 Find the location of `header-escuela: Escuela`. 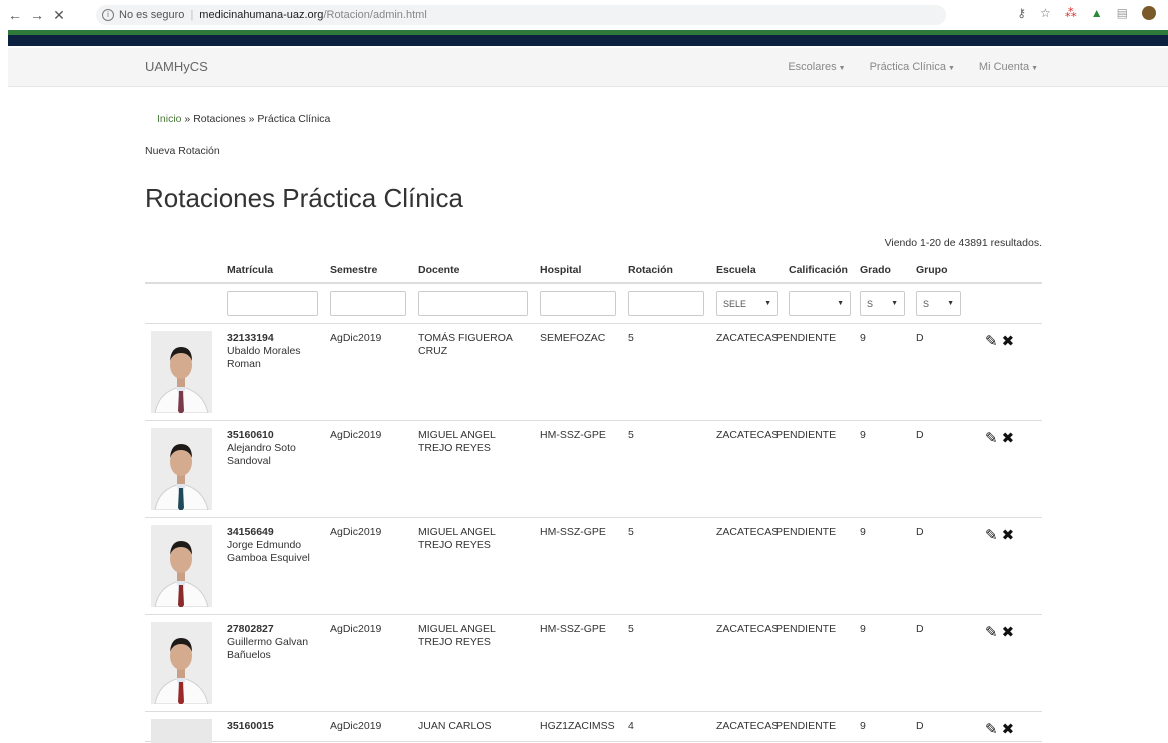

header-escuela: Escuela is located at coordinates (736, 270).